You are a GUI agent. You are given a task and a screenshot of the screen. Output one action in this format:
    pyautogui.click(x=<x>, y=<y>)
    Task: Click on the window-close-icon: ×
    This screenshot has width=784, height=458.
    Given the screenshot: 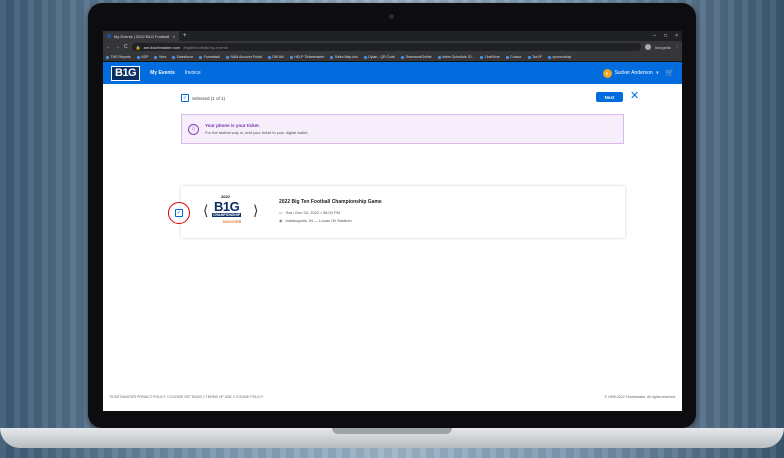 What is the action you would take?
    pyautogui.click(x=676, y=36)
    